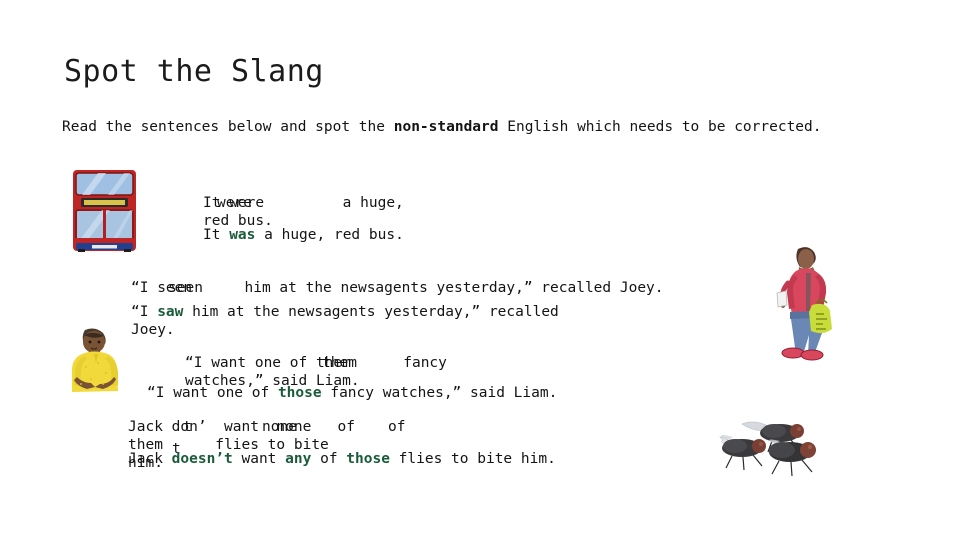 This screenshot has height=540, width=960. Describe the element at coordinates (216, 235) in the screenshot. I see `block-1-corrected-before: It` at that location.